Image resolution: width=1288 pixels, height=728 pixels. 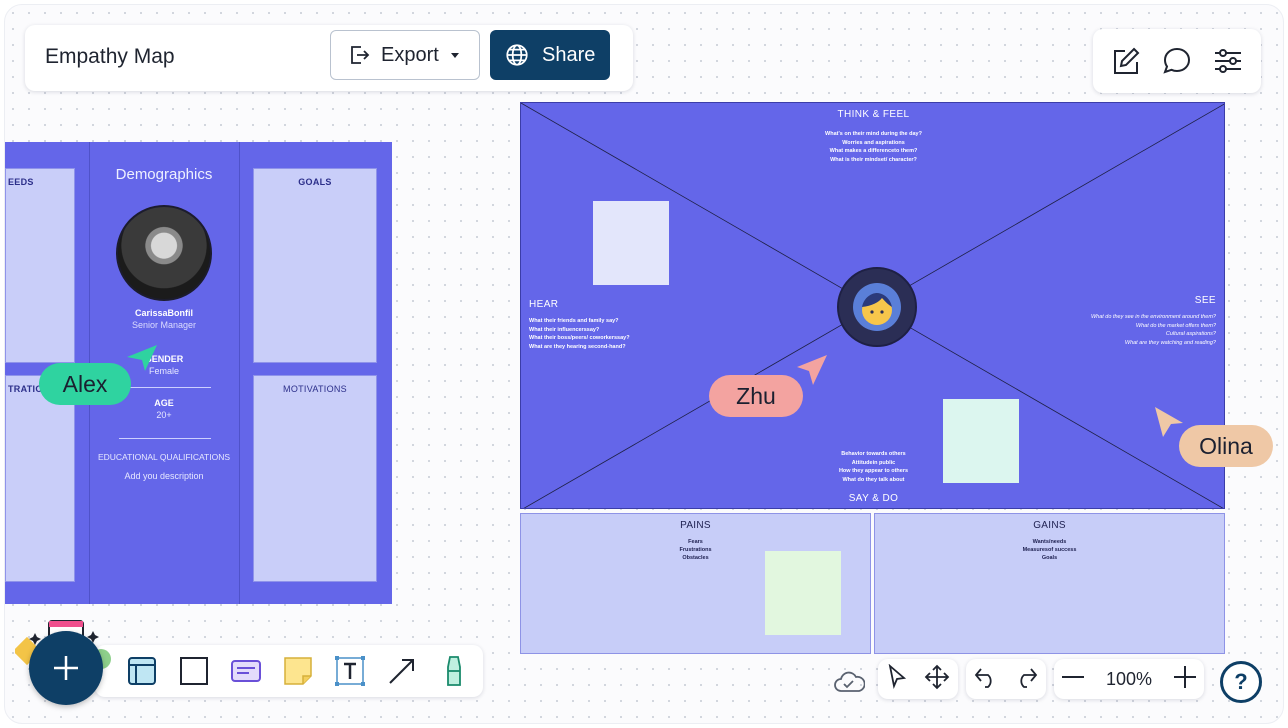 What do you see at coordinates (1205, 300) in the screenshot?
I see `see-title: SEE` at bounding box center [1205, 300].